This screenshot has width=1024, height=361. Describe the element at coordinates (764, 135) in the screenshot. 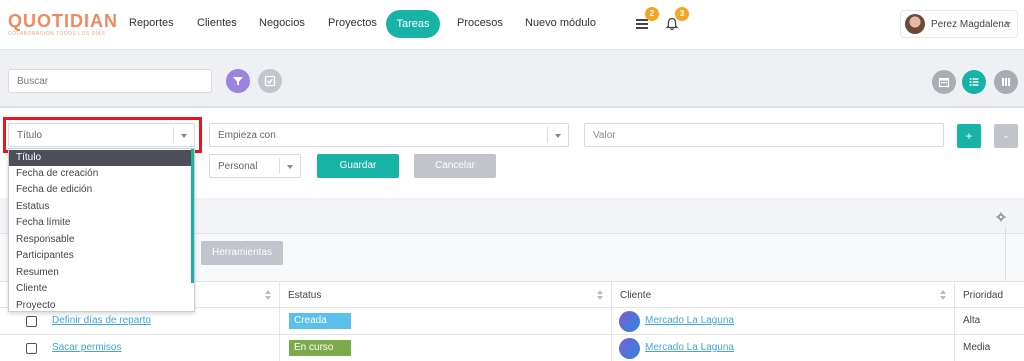

I see `filter-value-input: Valor` at that location.